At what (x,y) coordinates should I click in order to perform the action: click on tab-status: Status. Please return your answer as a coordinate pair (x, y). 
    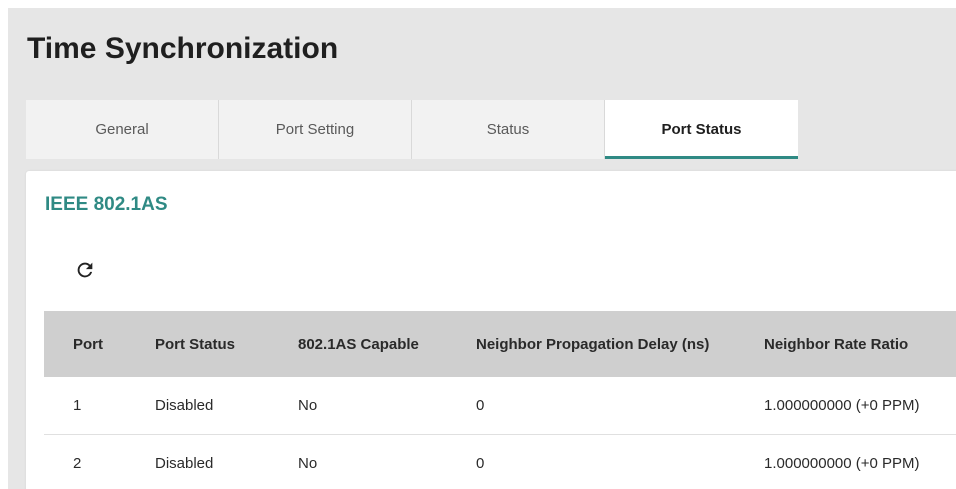
    Looking at the image, I should click on (508, 129).